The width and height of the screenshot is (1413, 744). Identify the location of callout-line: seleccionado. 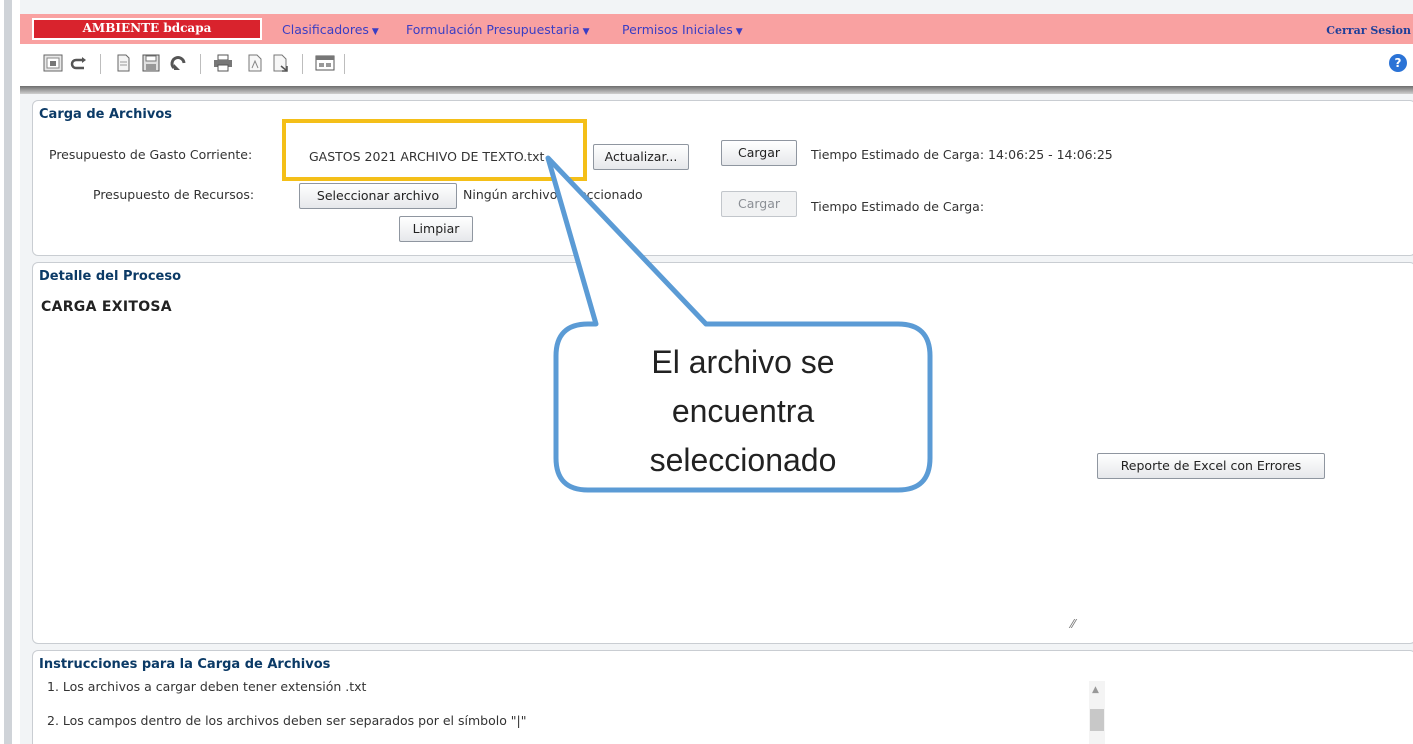
(743, 460).